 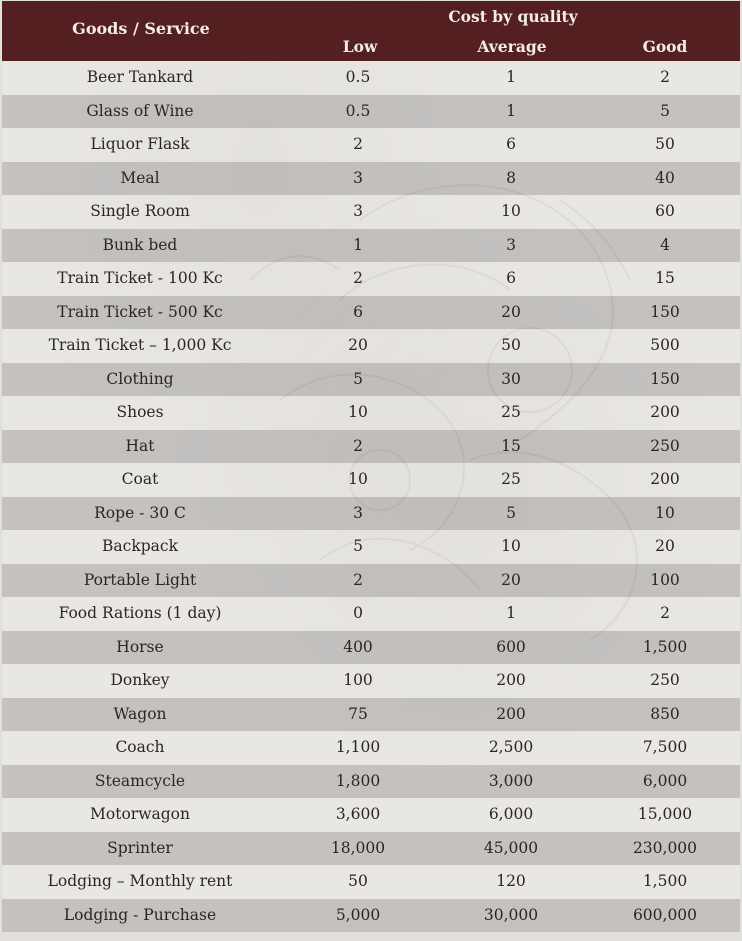 I want to click on item-name-cell: Lodging - Purchase, so click(x=140, y=914).